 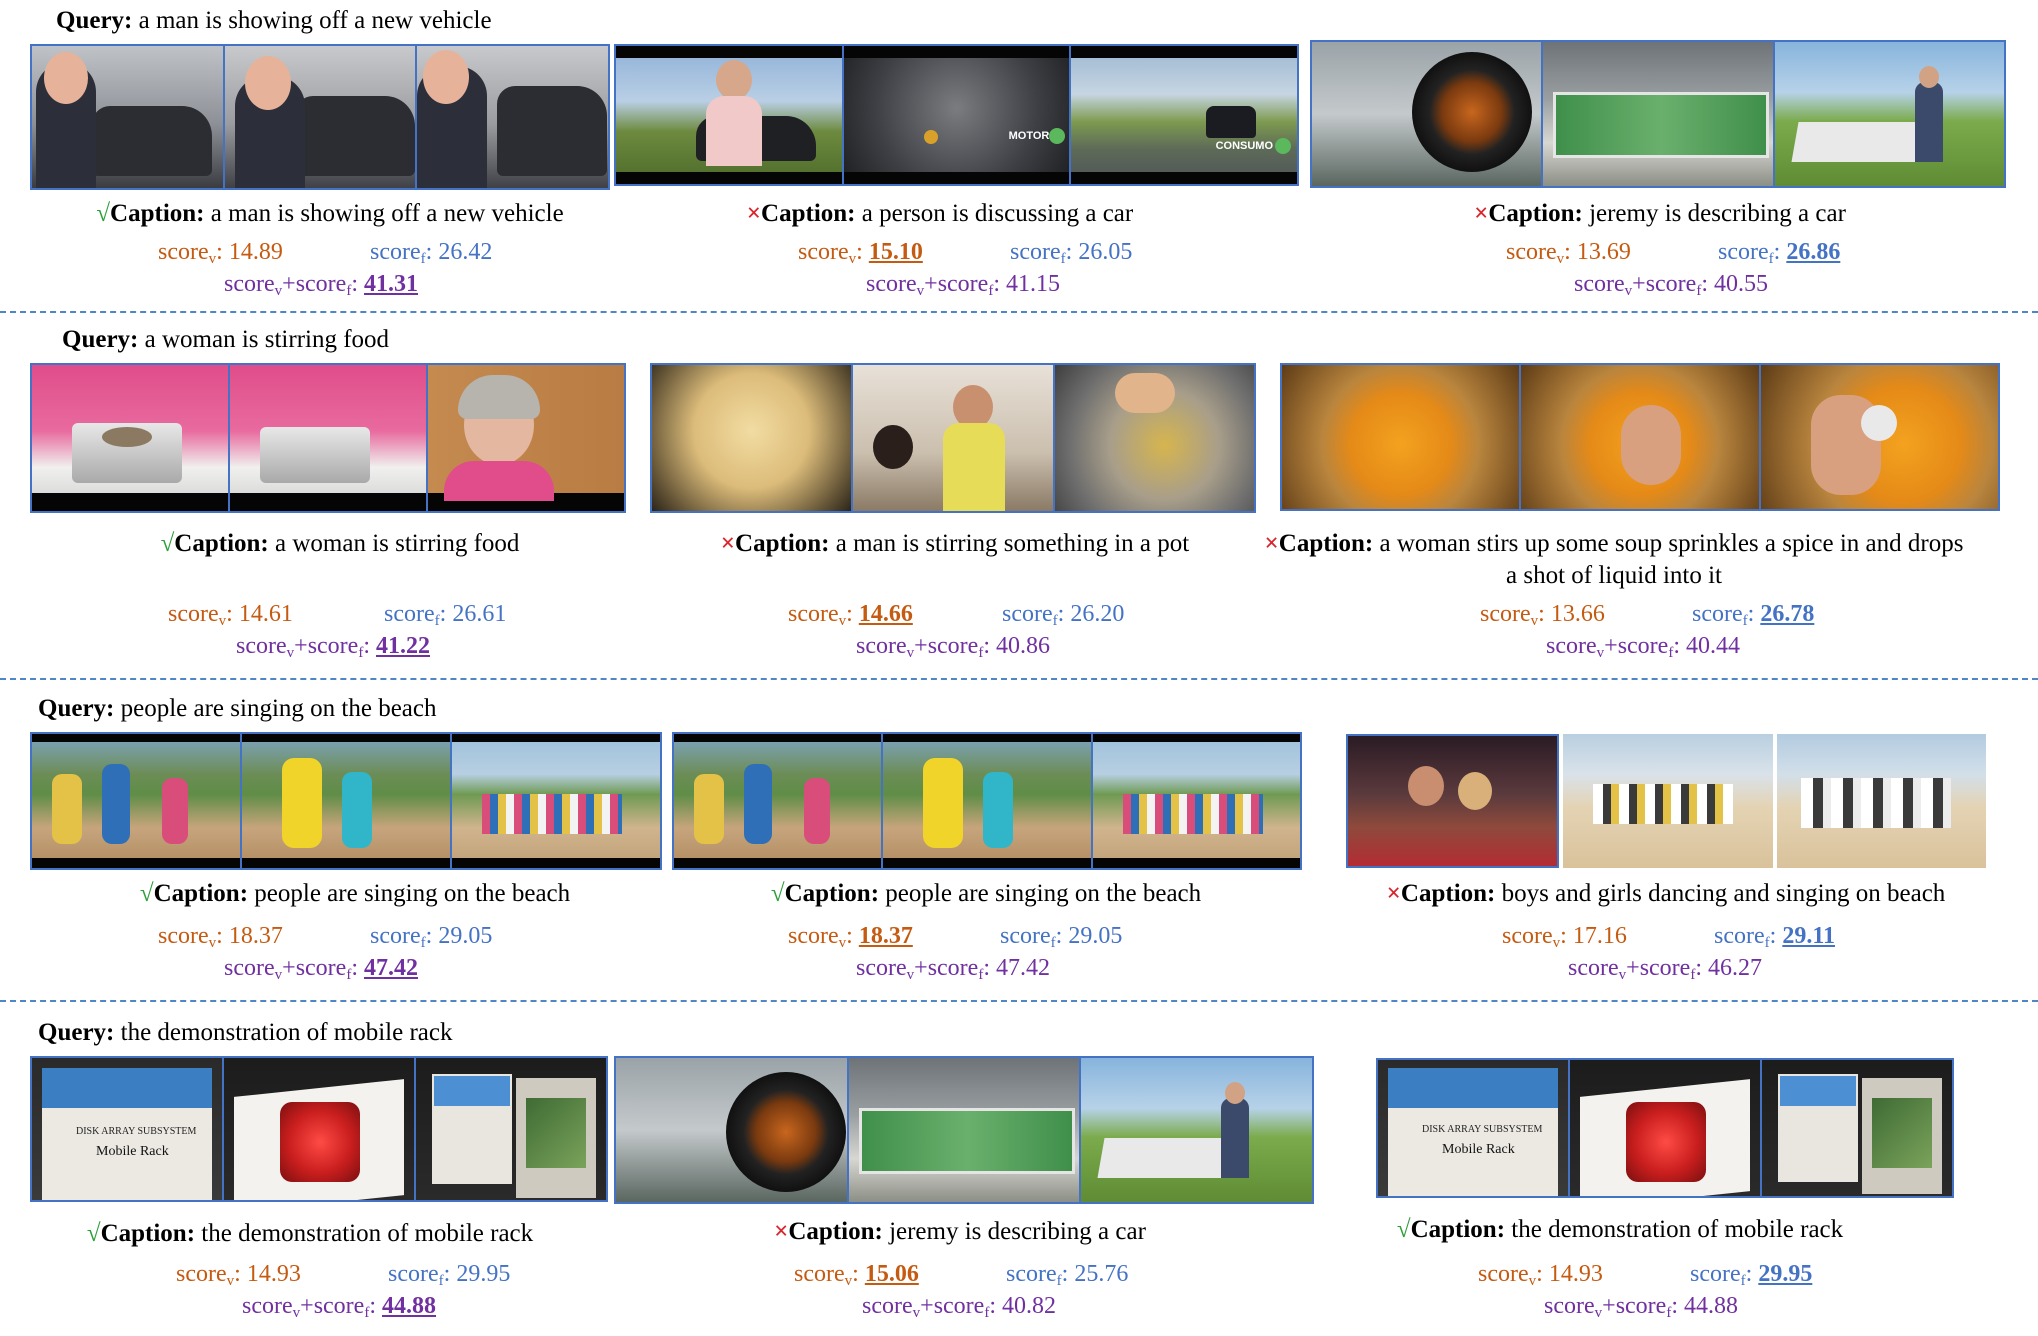 I want to click on caption-text: people are singing on the beach, so click(x=412, y=893).